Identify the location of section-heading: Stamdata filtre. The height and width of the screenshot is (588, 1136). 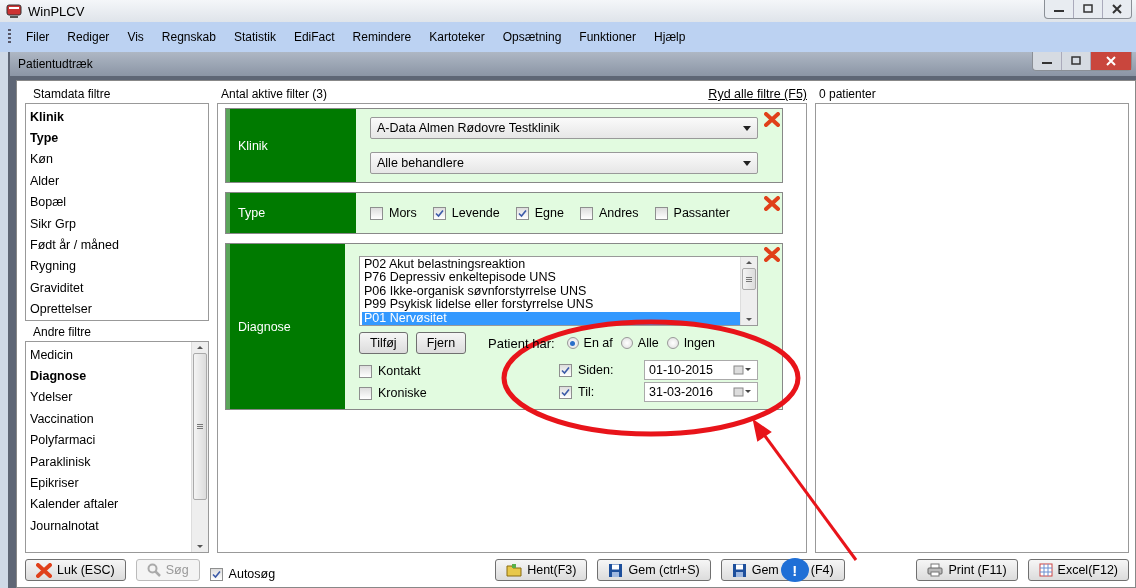
(72, 94).